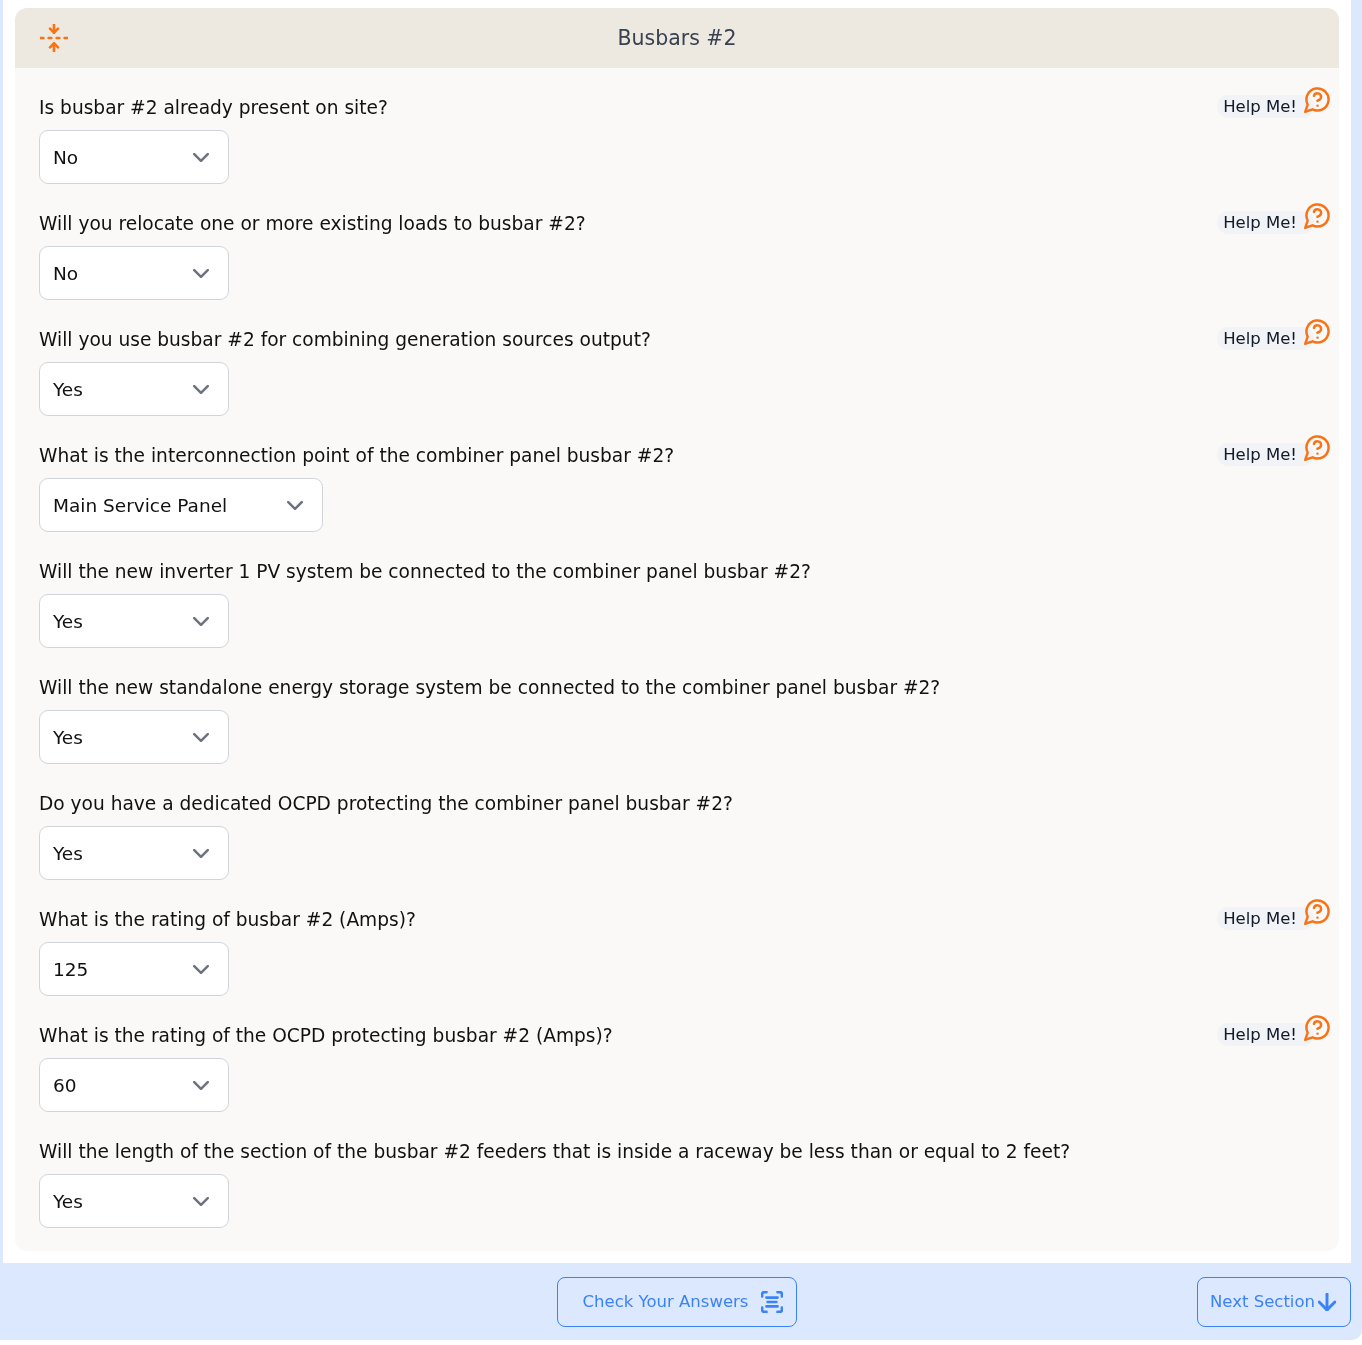 Image resolution: width=1362 pixels, height=1345 pixels. Describe the element at coordinates (312, 224) in the screenshot. I see `question-label: Will you relocate one or more existing loads to busbar #2?` at that location.